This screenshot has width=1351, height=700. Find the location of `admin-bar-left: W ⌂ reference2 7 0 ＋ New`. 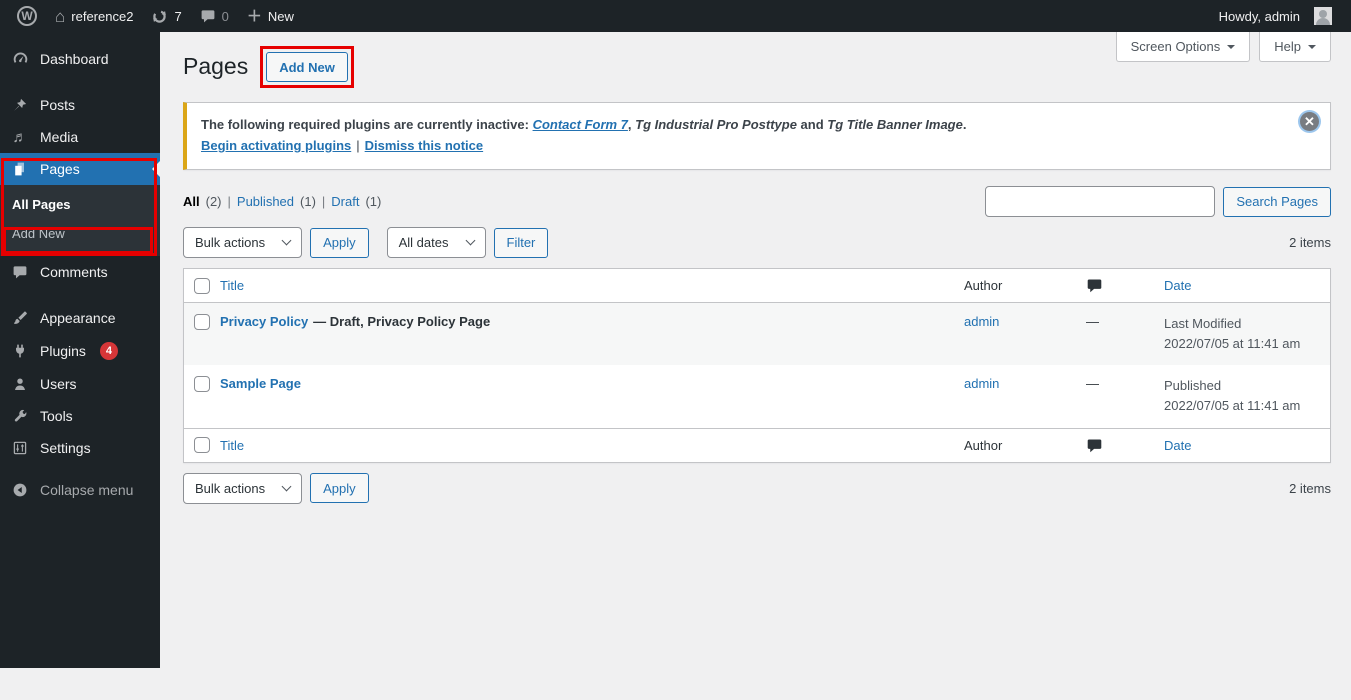

admin-bar-left: W ⌂ reference2 7 0 ＋ New is located at coordinates (151, 16).